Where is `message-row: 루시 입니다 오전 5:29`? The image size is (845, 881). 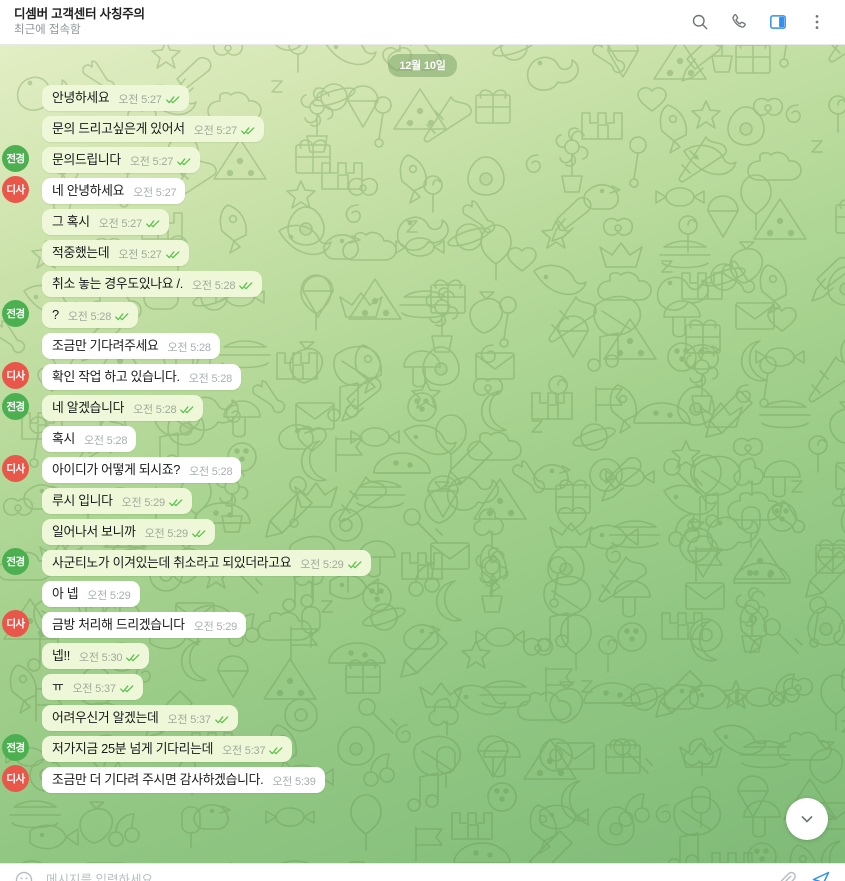 message-row: 루시 입니다 오전 5:29 is located at coordinates (422, 501).